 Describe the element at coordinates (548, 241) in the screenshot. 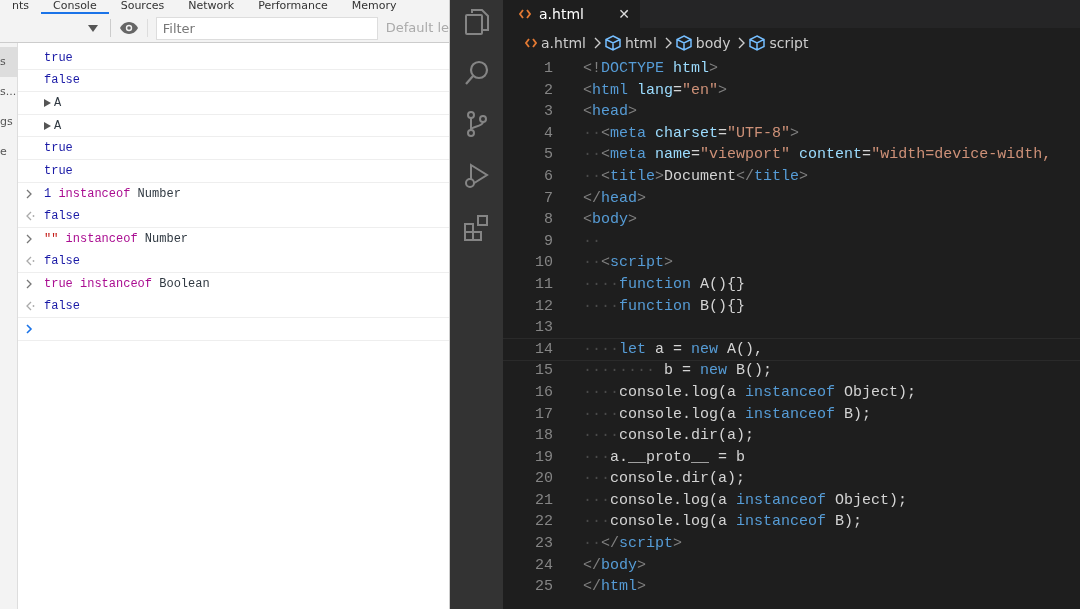

I see `line-number: 9` at that location.